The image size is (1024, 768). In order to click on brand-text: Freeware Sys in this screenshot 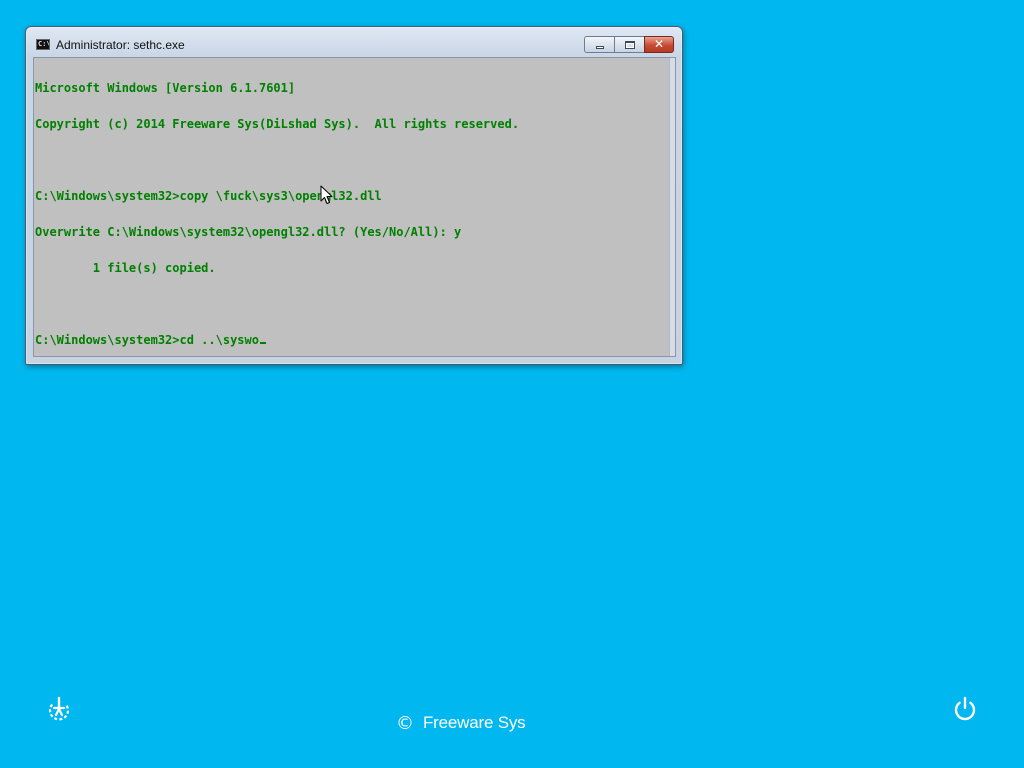, I will do `click(474, 722)`.